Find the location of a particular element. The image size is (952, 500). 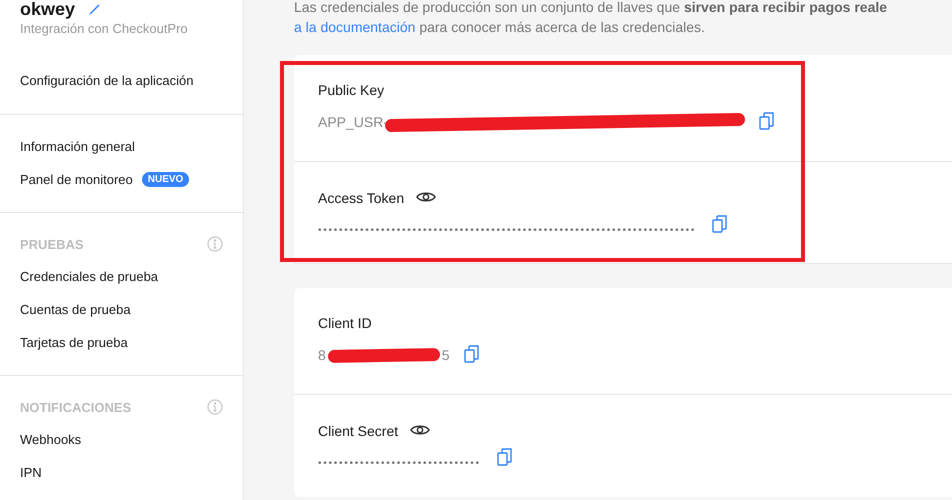

sidebar-item: Credenciales de prueba is located at coordinates (89, 276).